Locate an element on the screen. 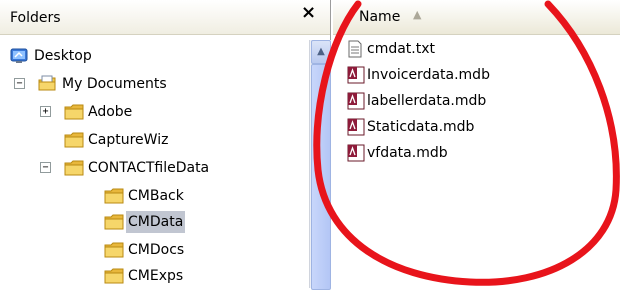 The width and height of the screenshot is (620, 290). folders-title: Folders is located at coordinates (35, 18).